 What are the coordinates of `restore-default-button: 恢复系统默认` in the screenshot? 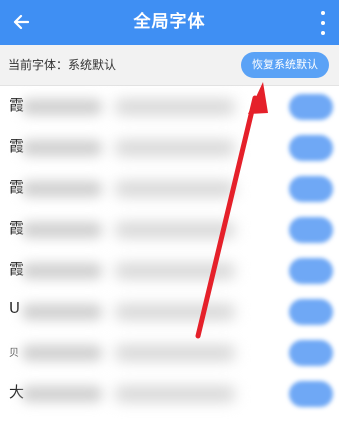 It's located at (285, 65).